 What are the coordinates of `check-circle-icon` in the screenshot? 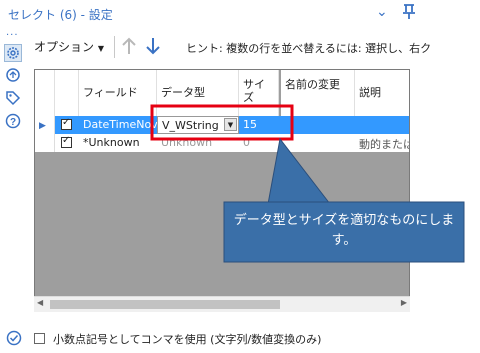 It's located at (14, 338).